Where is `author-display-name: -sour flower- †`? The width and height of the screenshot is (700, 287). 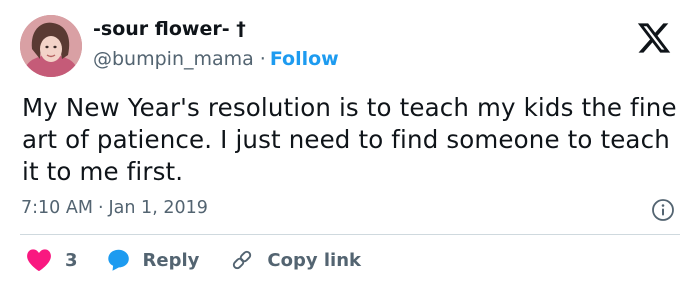
author-display-name: -sour flower- † is located at coordinates (169, 29).